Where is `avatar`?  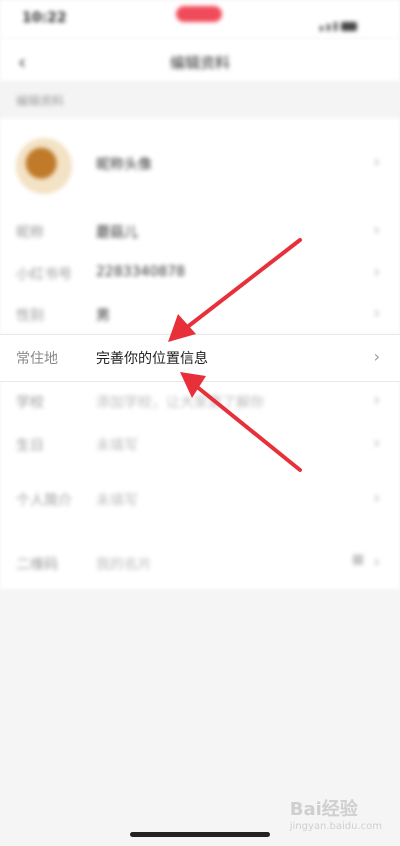 avatar is located at coordinates (44, 166).